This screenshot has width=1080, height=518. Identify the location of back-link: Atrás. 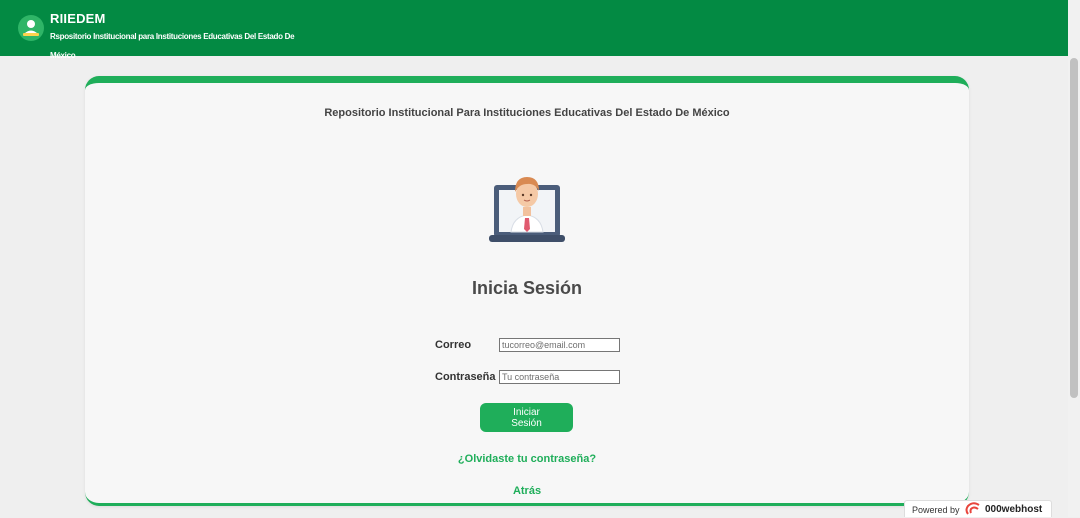
(527, 491).